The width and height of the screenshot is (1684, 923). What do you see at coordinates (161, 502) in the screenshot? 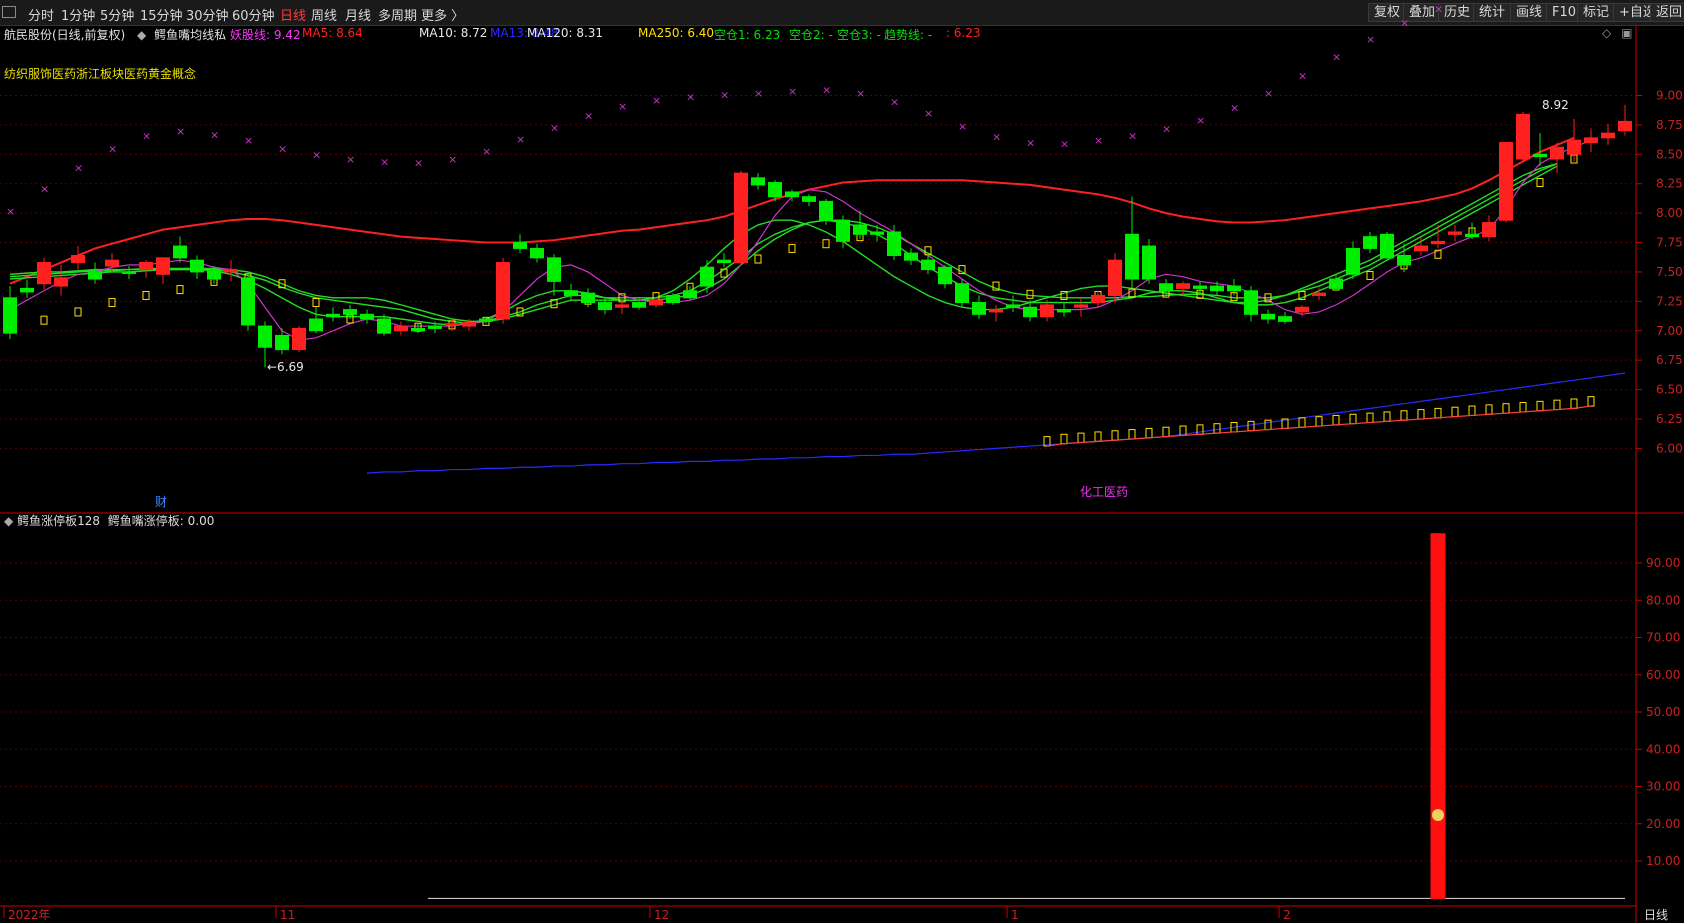
I see `fin-marker: 财` at bounding box center [161, 502].